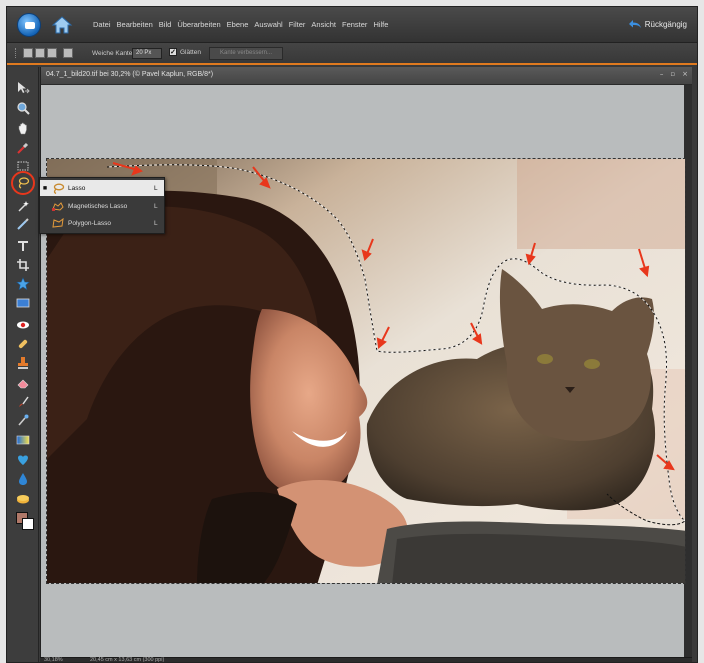 The image size is (704, 663). Describe the element at coordinates (173, 52) in the screenshot. I see `checkmark-icon: ✓` at that location.